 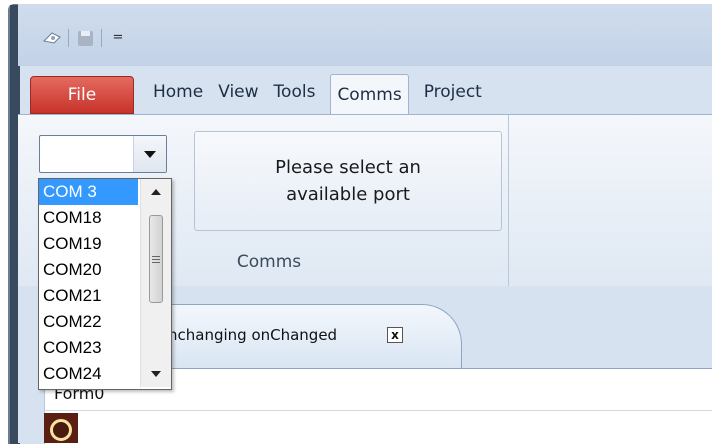 I want to click on scroll-down-button, so click(x=156, y=374).